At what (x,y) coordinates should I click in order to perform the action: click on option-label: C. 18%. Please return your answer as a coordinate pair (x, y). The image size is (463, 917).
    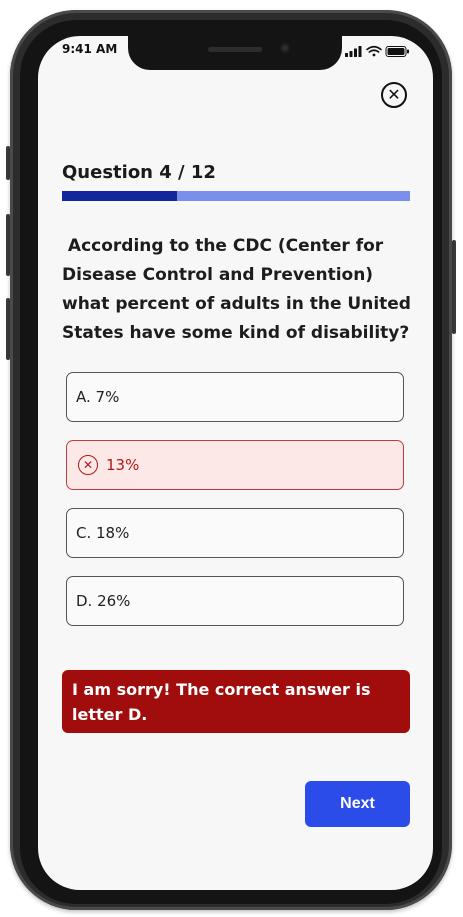
    Looking at the image, I should click on (103, 533).